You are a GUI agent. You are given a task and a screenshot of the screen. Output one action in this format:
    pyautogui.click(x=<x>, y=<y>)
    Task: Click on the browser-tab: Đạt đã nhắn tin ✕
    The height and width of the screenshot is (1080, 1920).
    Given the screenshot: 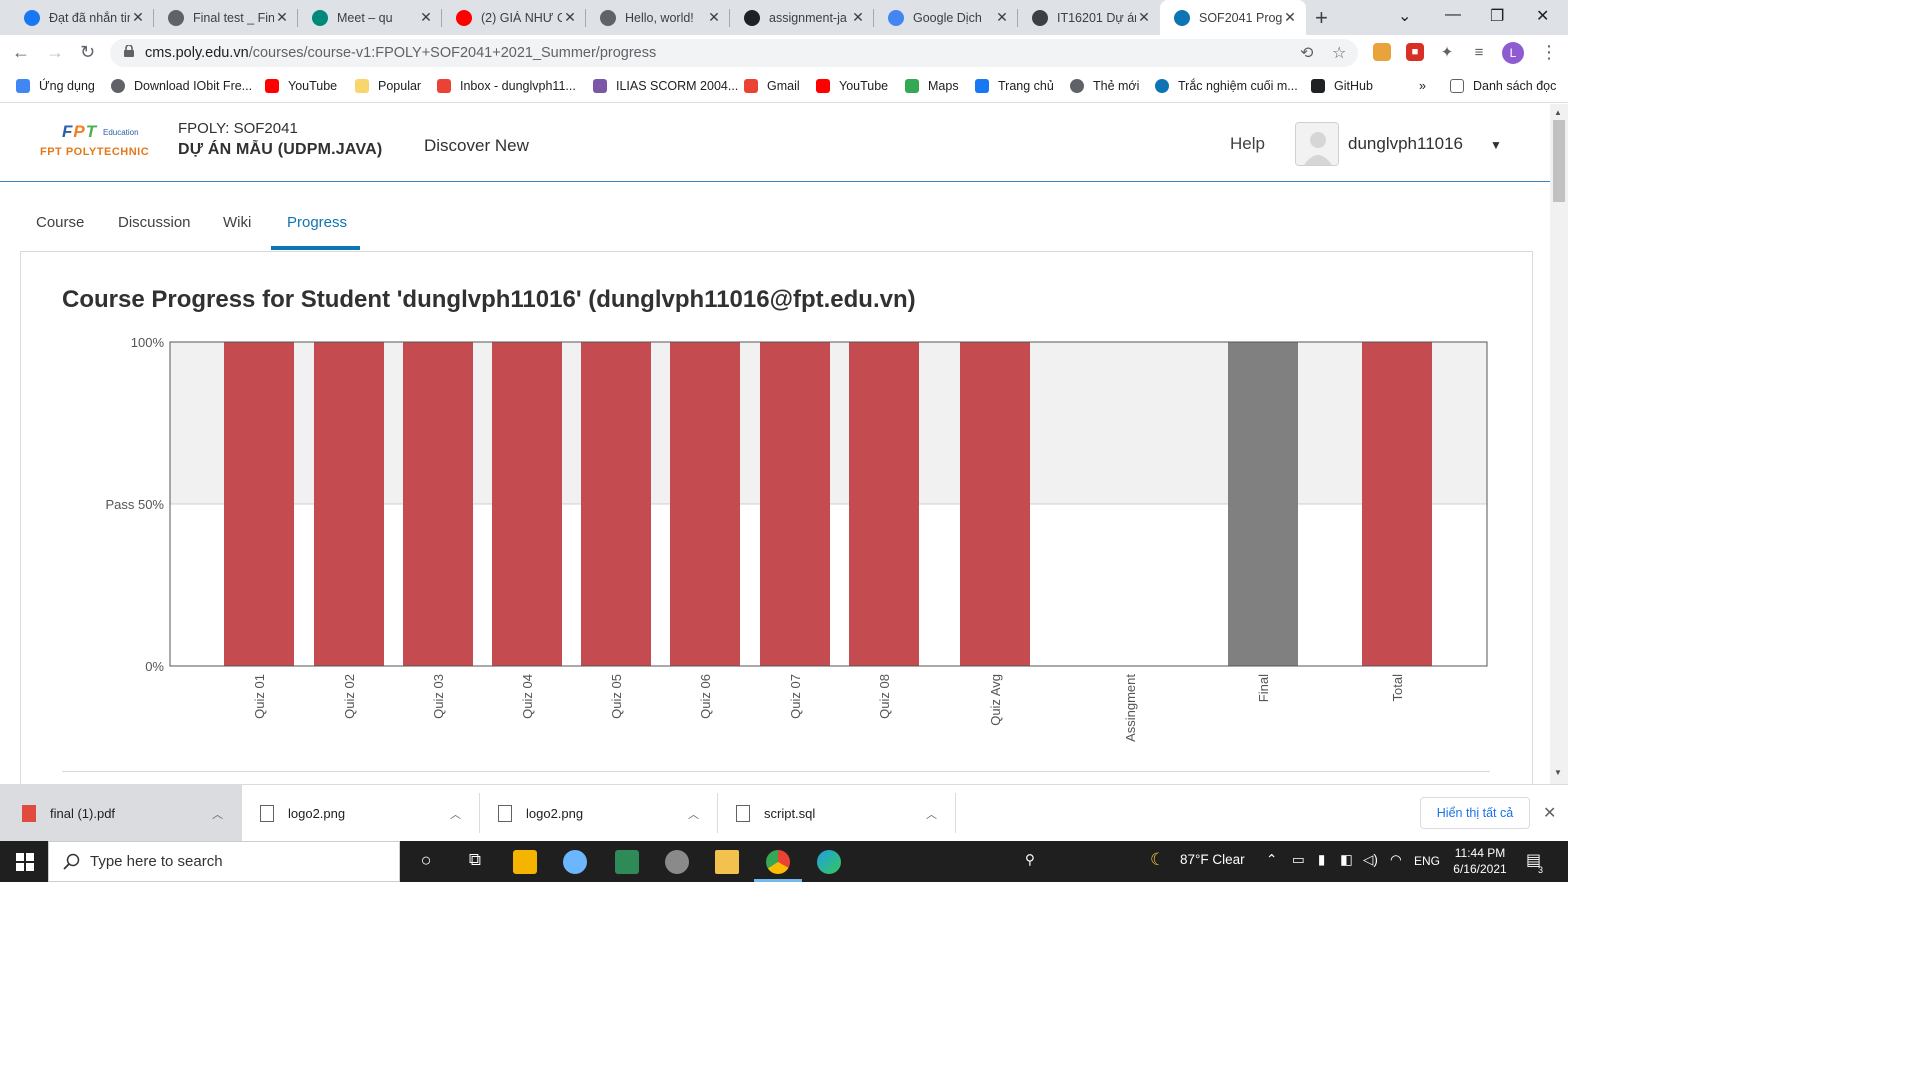 What is the action you would take?
    pyautogui.click(x=82, y=17)
    